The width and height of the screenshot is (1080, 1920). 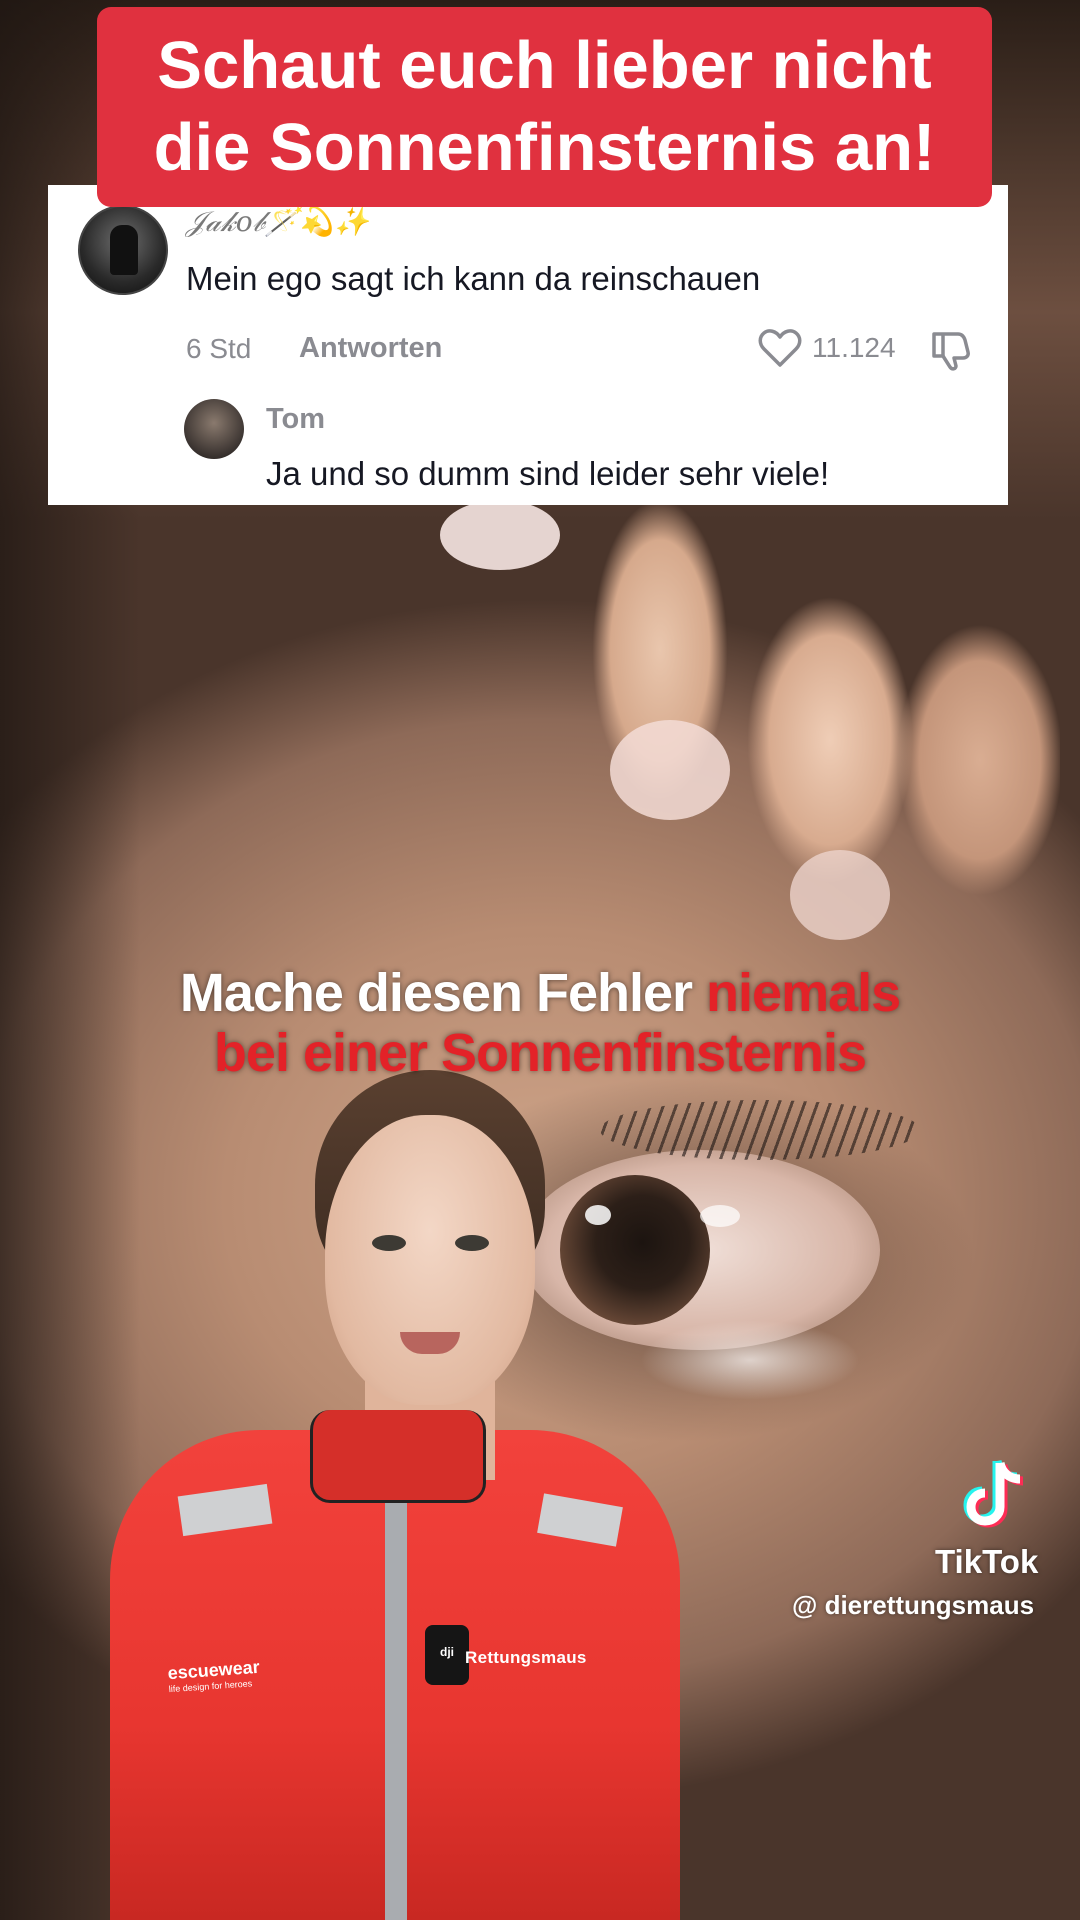 I want to click on video-caption-line1: Mache diesen Fehler niemals, so click(x=540, y=993).